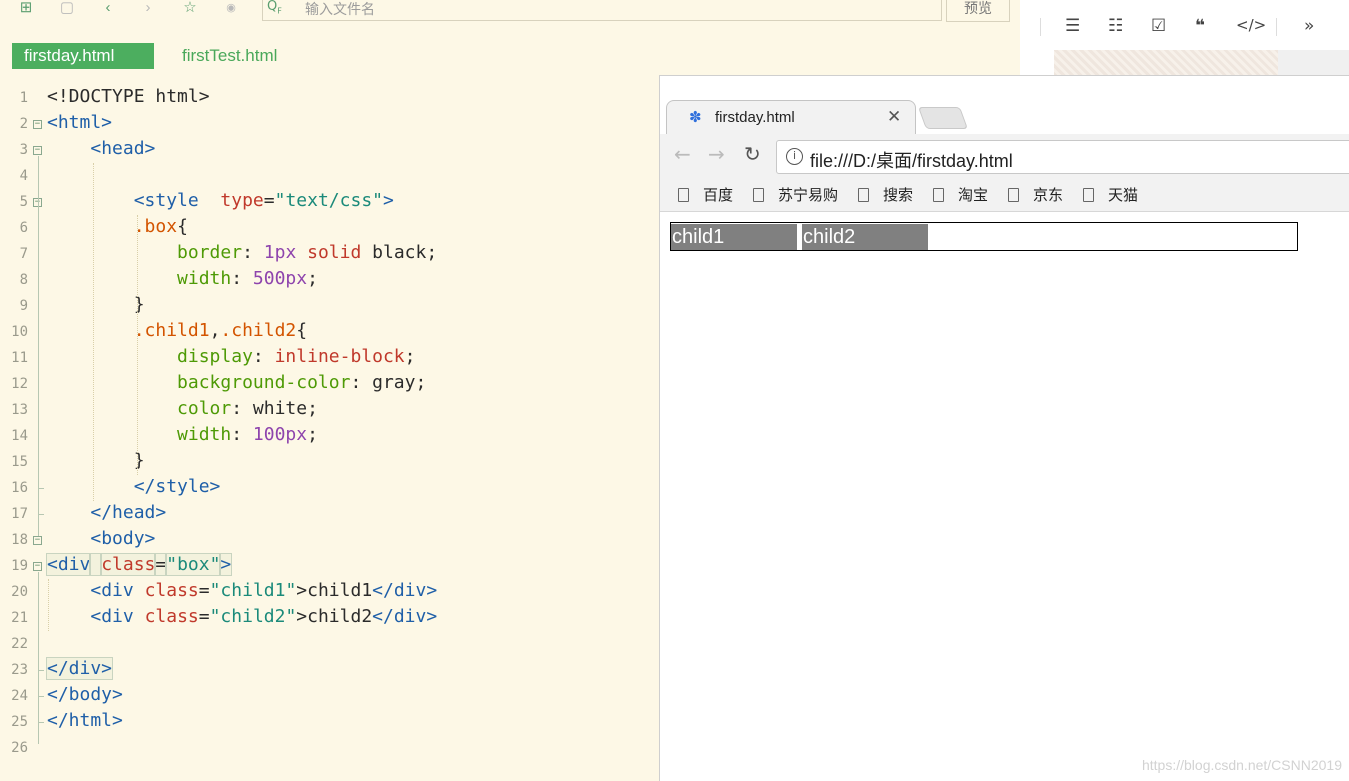  I want to click on bookmark-label: 淘宝, so click(973, 195).